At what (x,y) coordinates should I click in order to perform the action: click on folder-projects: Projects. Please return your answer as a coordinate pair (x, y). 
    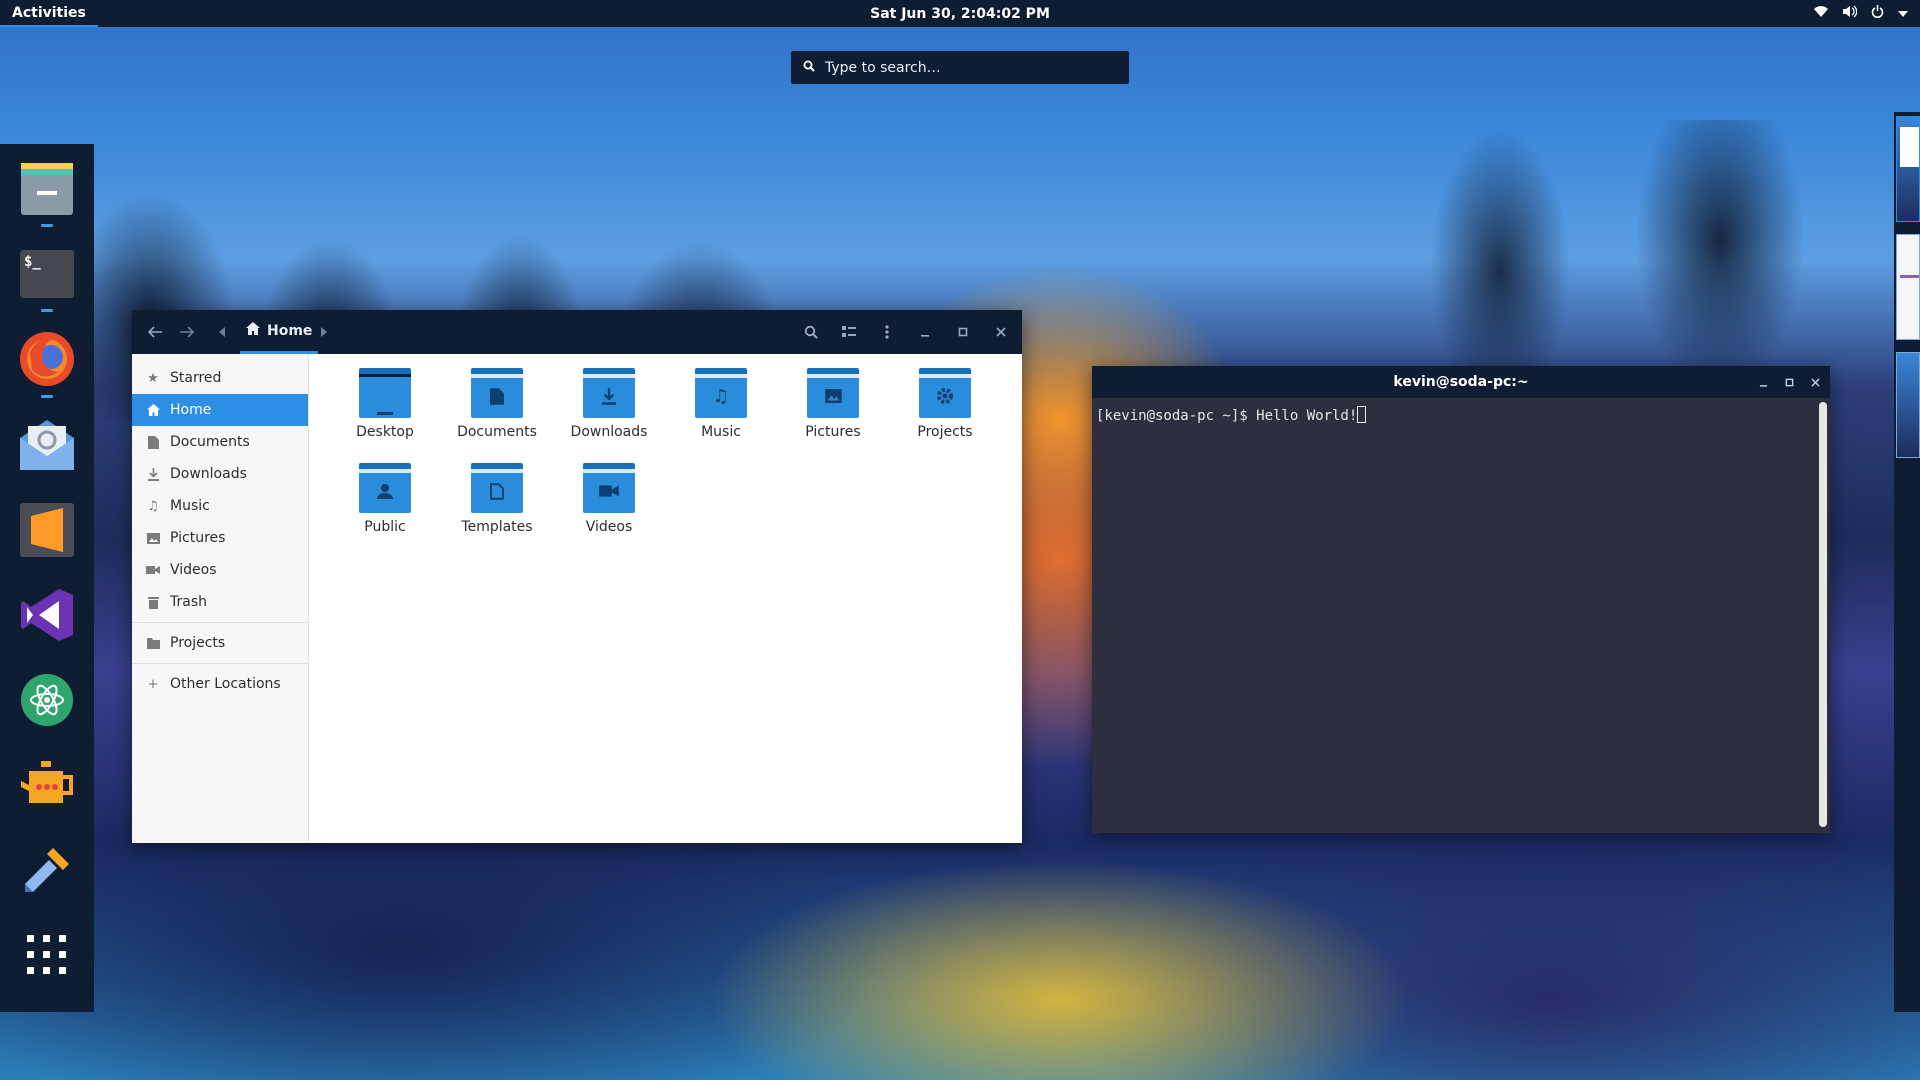
    Looking at the image, I should click on (945, 415).